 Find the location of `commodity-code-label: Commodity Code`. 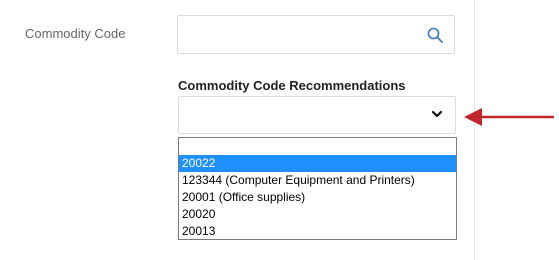

commodity-code-label: Commodity Code is located at coordinates (75, 33).